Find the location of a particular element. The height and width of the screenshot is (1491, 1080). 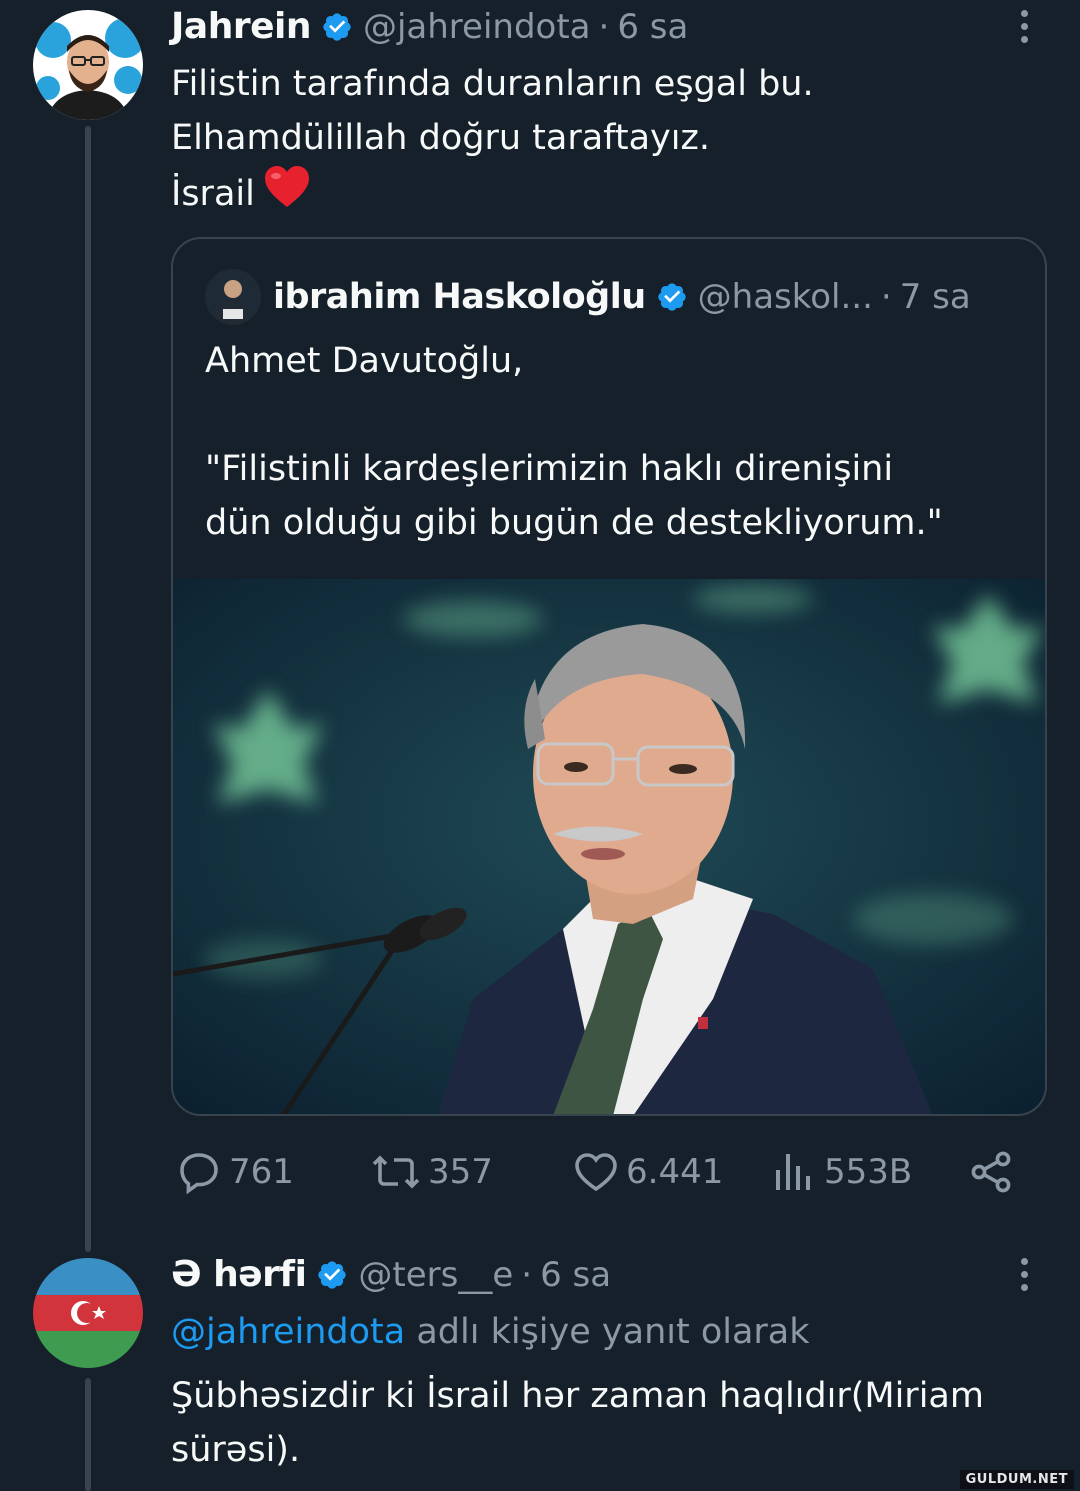

views-button: 553B is located at coordinates (841, 1172).